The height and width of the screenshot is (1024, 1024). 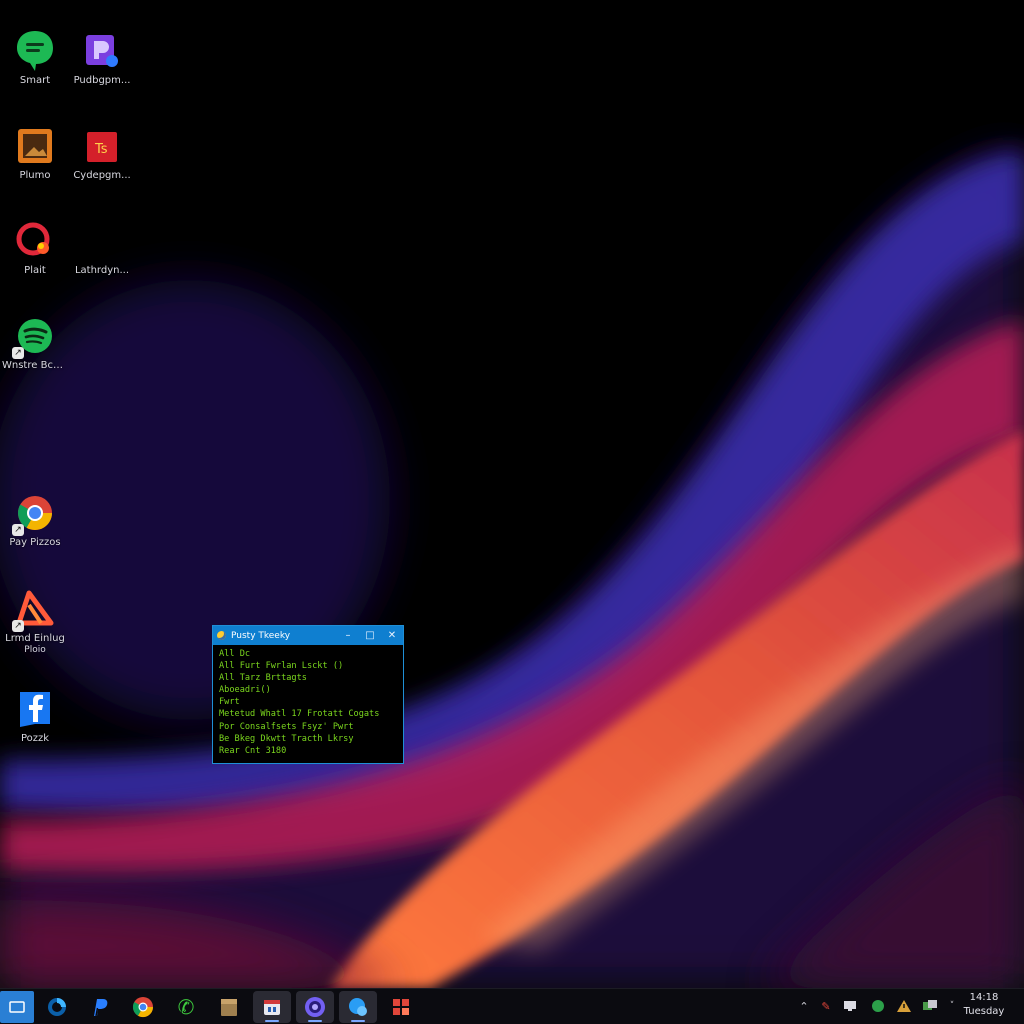 I want to click on chrome-icon: ↗, so click(x=34, y=514).